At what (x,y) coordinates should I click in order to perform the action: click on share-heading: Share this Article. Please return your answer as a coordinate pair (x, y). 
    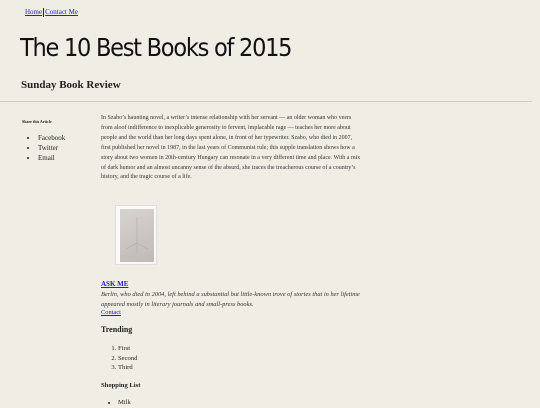
    Looking at the image, I should click on (37, 121).